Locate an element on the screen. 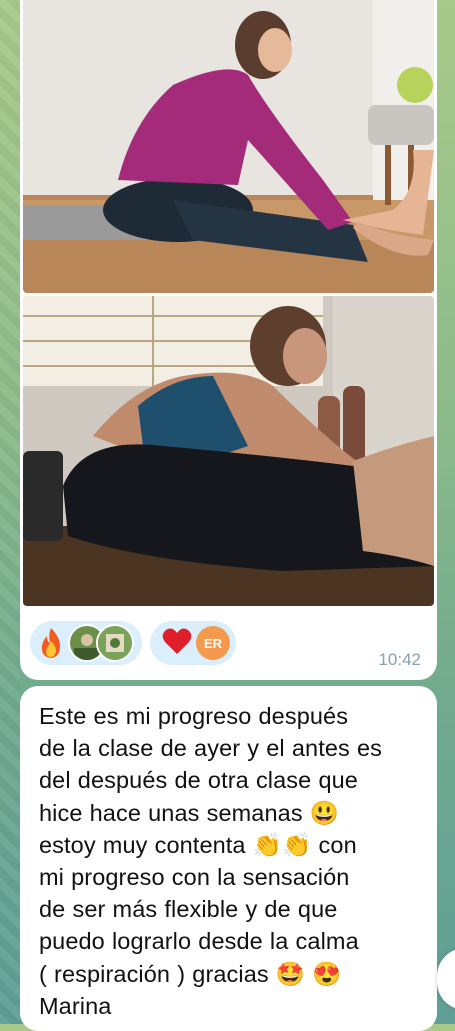  heart-icon is located at coordinates (177, 643).